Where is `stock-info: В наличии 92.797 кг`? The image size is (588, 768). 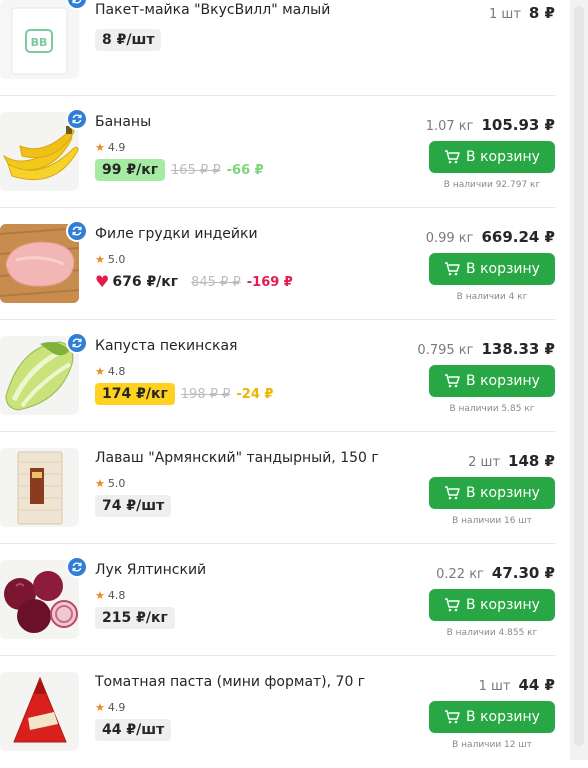
stock-info: В наличии 92.797 кг is located at coordinates (492, 185).